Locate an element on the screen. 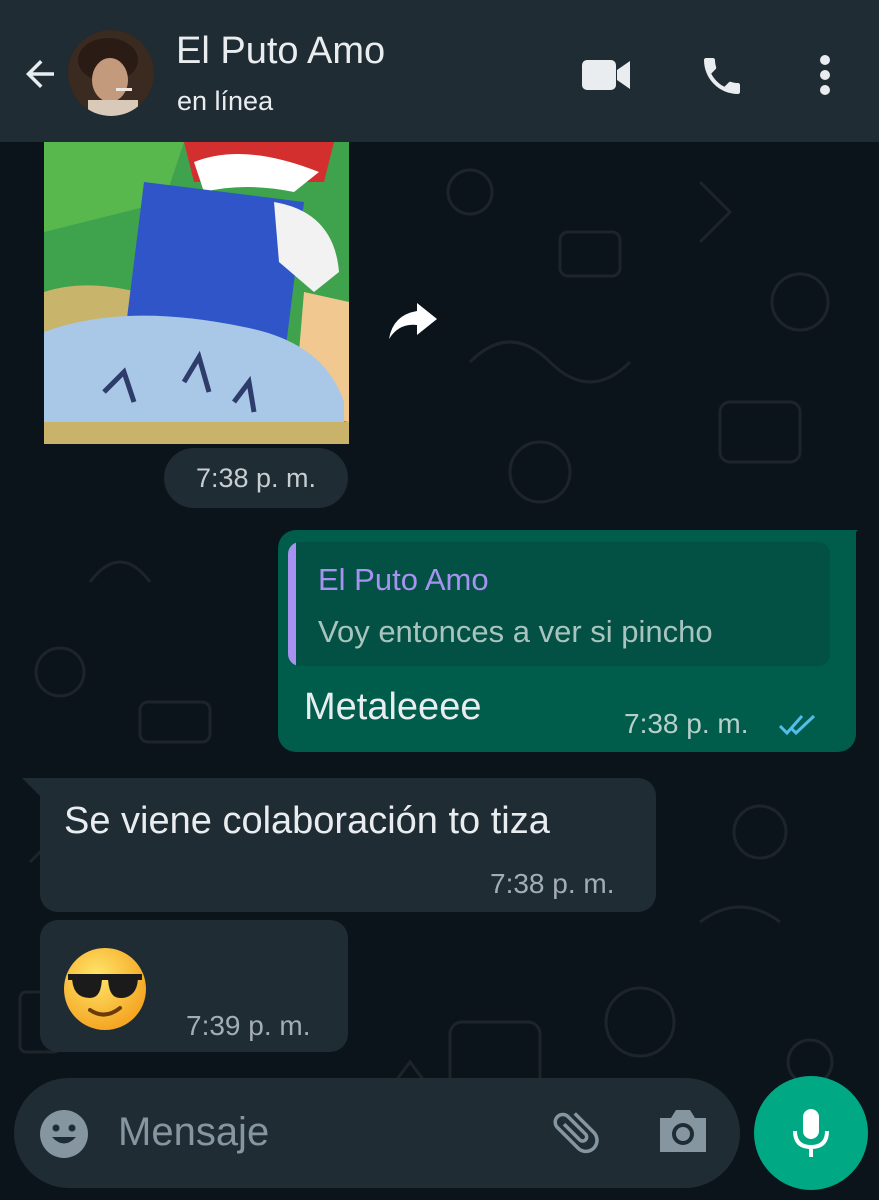  outgoing-bubble-tail is located at coordinates (849, 539).